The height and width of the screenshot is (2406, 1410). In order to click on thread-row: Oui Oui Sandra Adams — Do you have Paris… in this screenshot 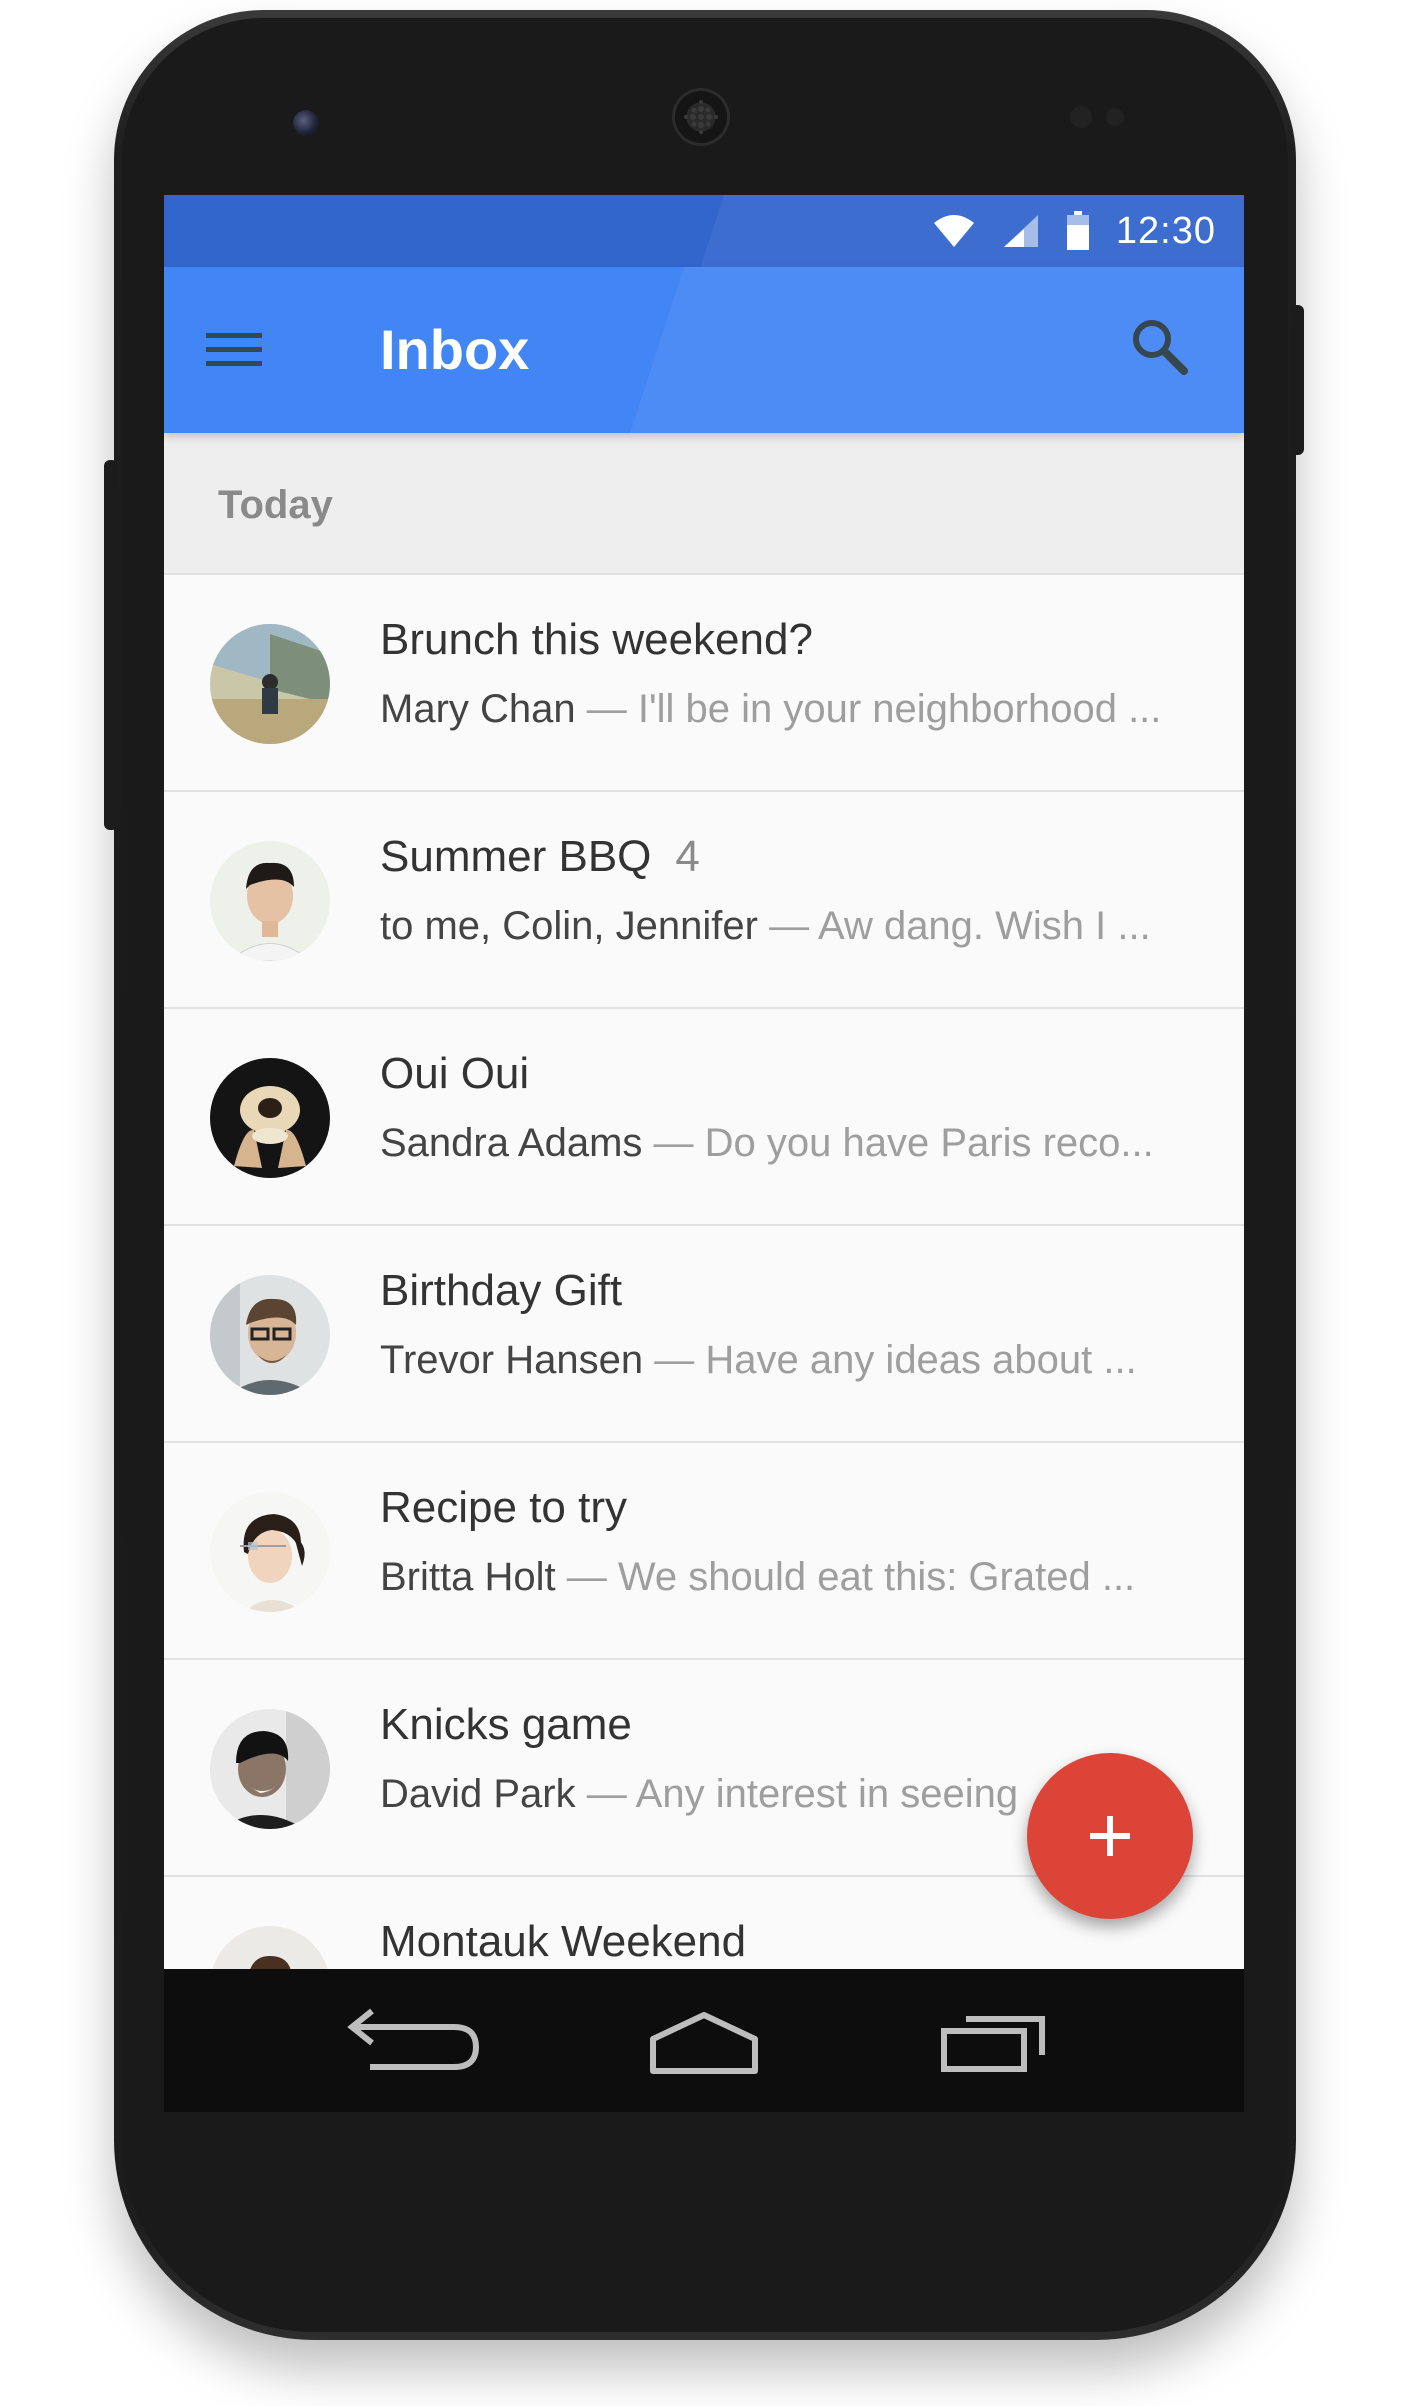, I will do `click(704, 1117)`.